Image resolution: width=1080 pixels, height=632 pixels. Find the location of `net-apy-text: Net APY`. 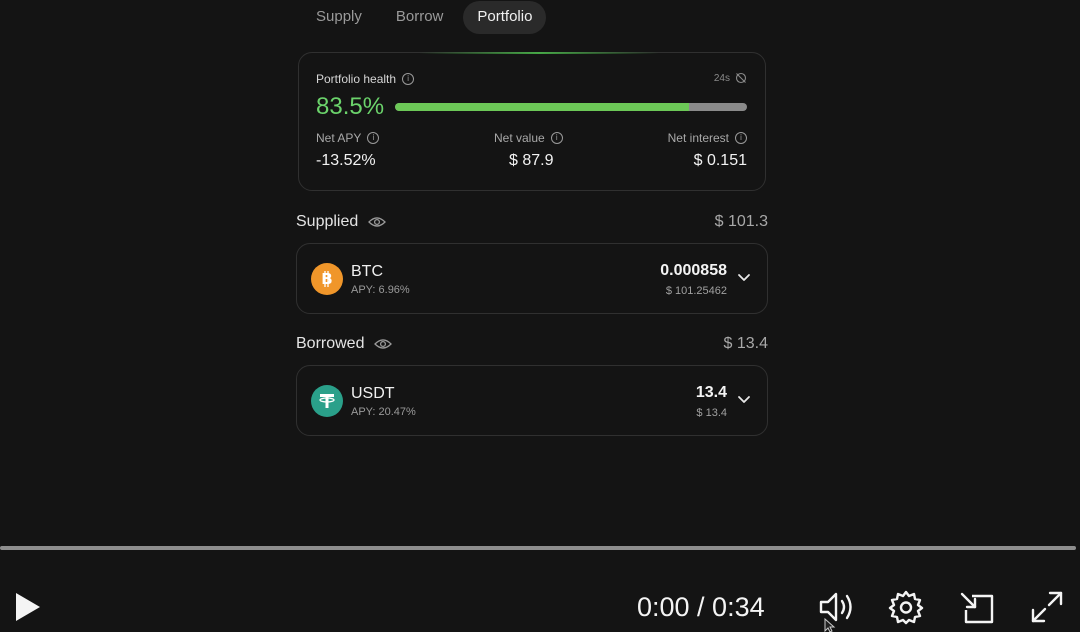

net-apy-text: Net APY is located at coordinates (339, 138).